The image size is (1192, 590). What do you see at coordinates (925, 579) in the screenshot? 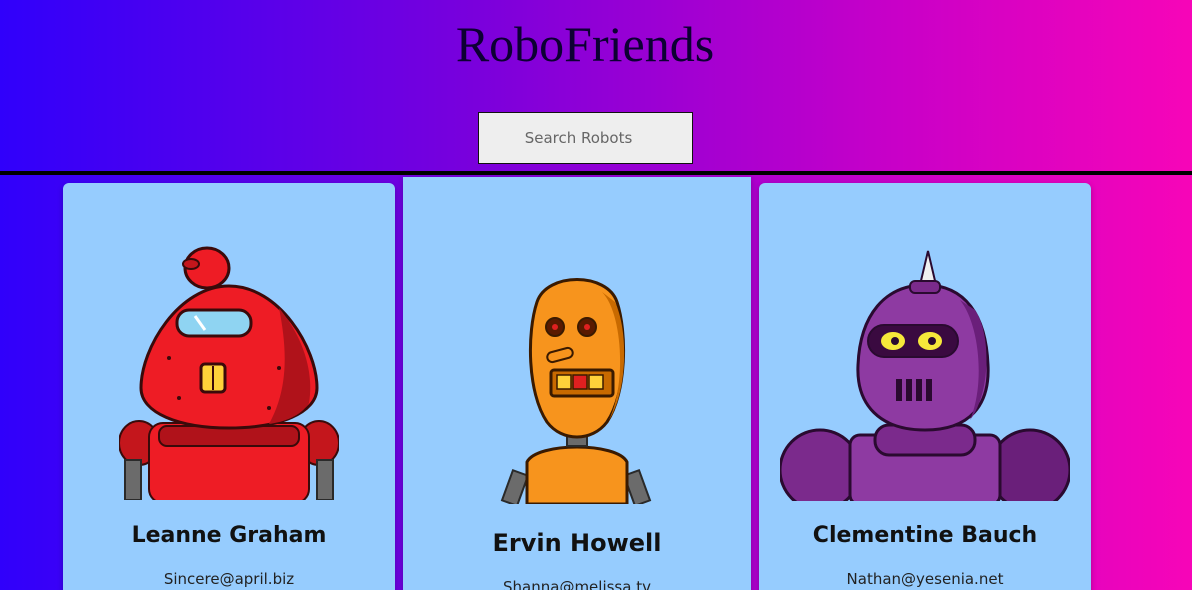
I see `robot-email: Nathan@yesenia.net` at bounding box center [925, 579].